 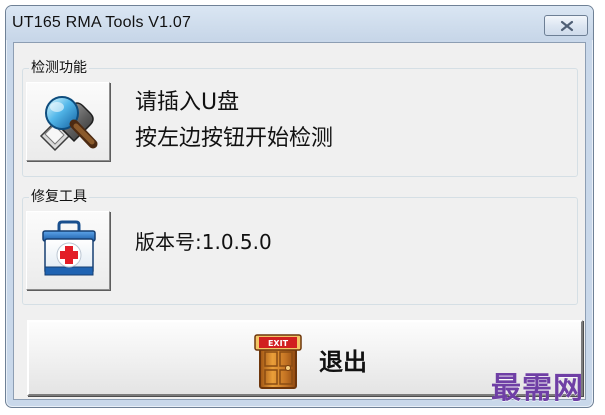 I want to click on exit-door-icon: EXIT, so click(x=278, y=361).